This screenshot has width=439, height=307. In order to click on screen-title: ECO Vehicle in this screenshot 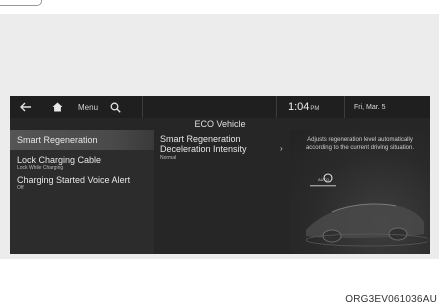, I will do `click(220, 124)`.